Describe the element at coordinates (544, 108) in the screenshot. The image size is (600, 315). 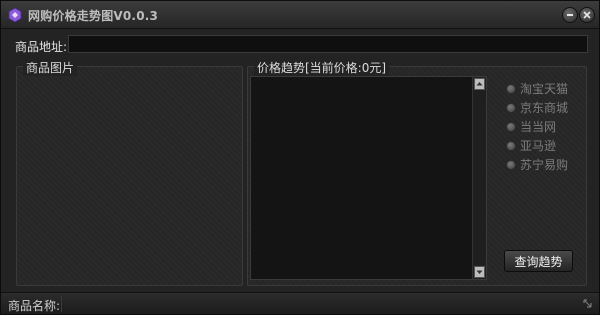
I see `store-label: 京东商城` at that location.